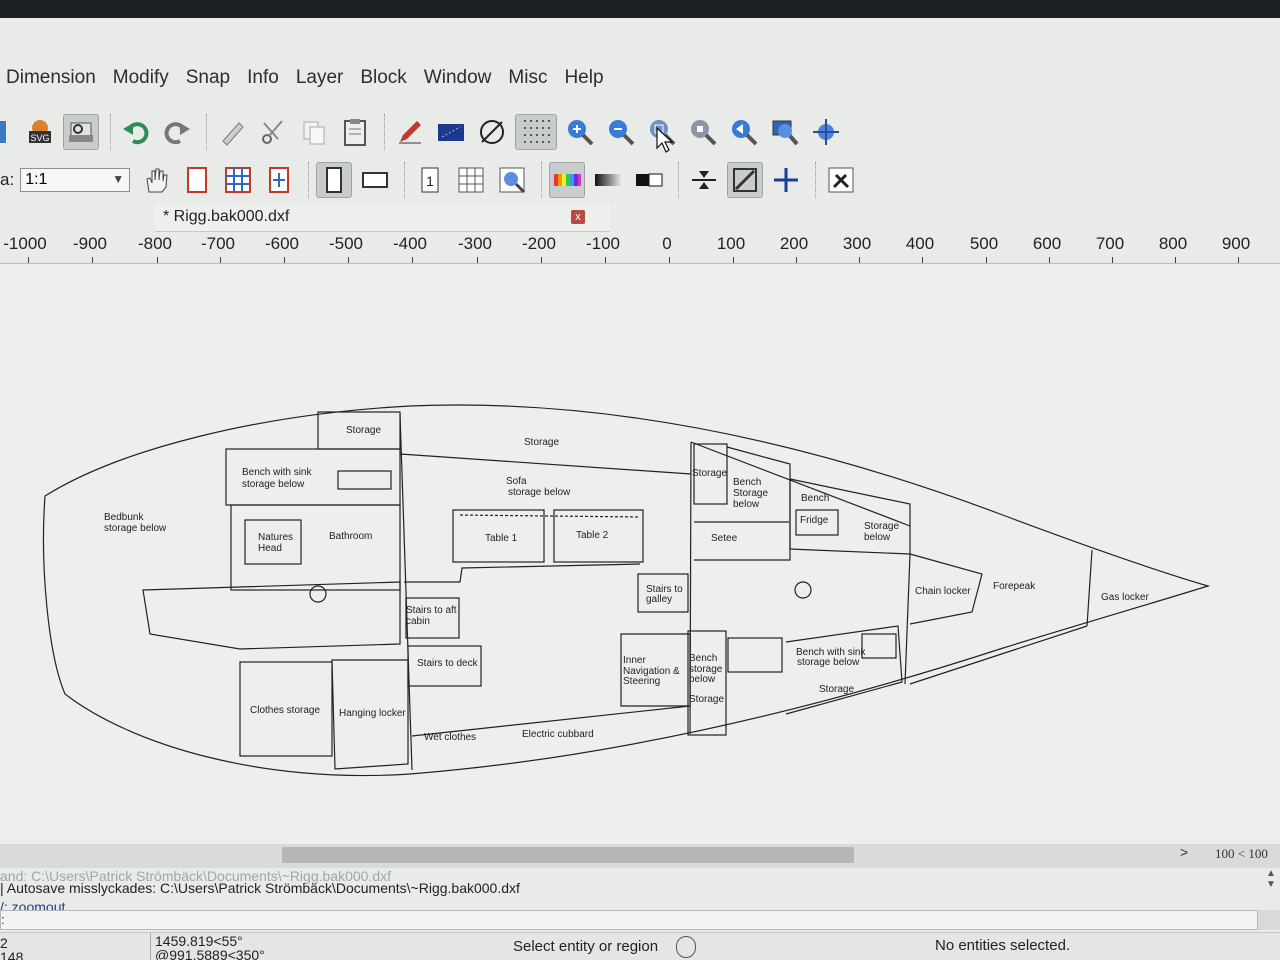 Image resolution: width=1280 pixels, height=960 pixels. I want to click on zoom-out-button, so click(621, 132).